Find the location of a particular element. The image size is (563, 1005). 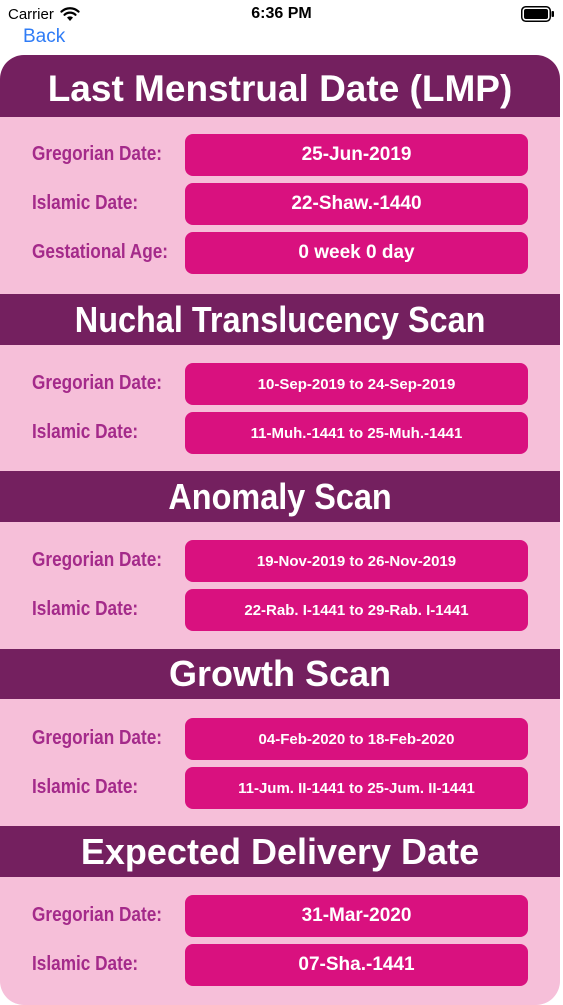

lmp-gregorian-label: Gregorian Date: is located at coordinates (97, 154).